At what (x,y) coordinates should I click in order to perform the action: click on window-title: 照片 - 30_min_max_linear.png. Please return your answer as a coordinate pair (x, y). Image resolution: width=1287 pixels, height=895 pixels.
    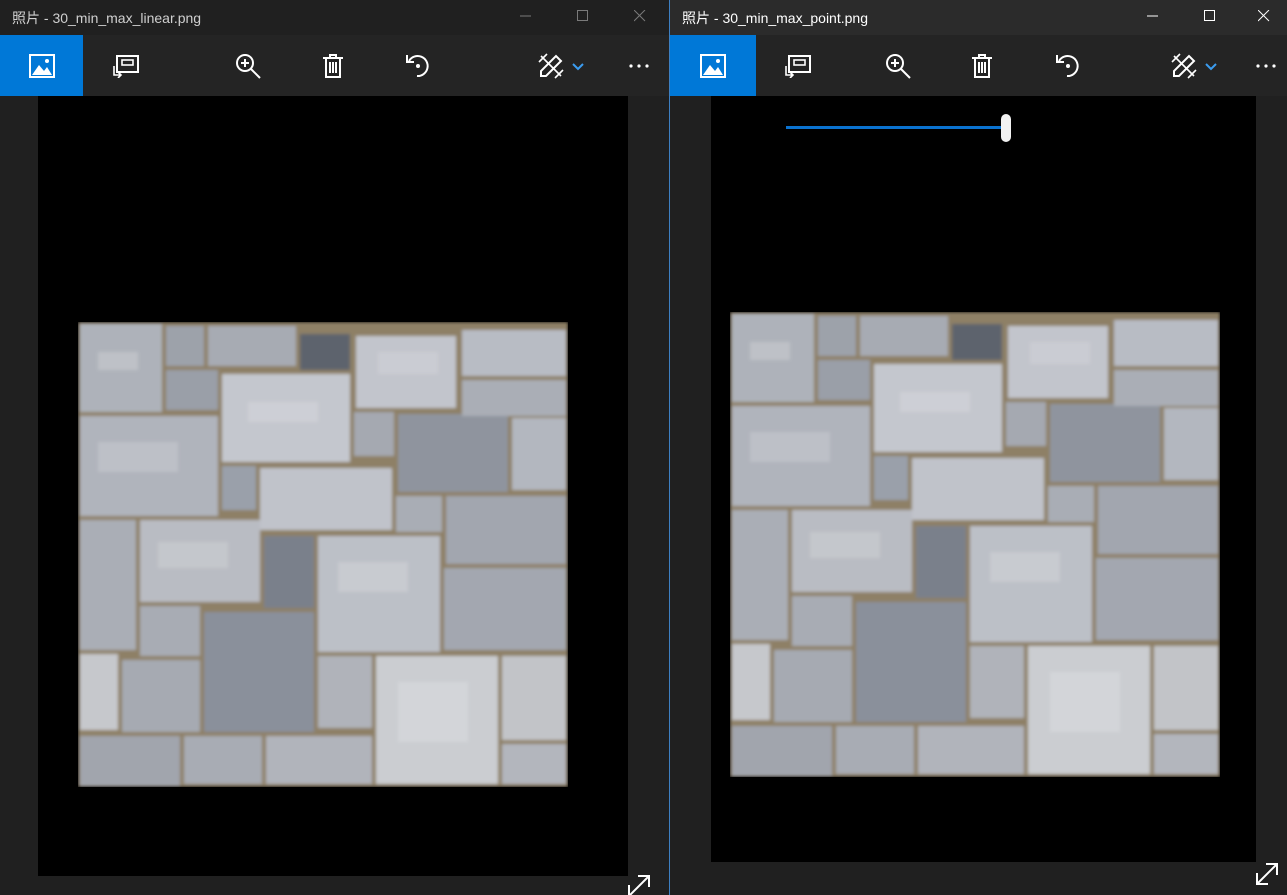
    Looking at the image, I should click on (107, 18).